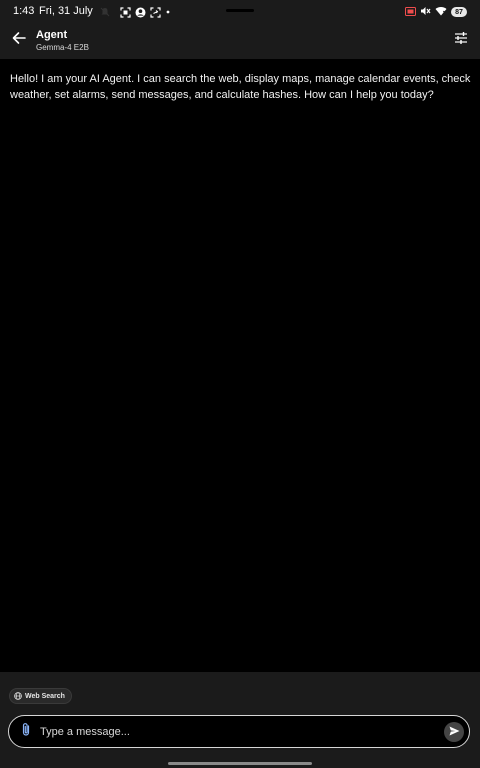 The height and width of the screenshot is (768, 480). What do you see at coordinates (66, 11) in the screenshot?
I see `status-date: Fri, 31 July` at bounding box center [66, 11].